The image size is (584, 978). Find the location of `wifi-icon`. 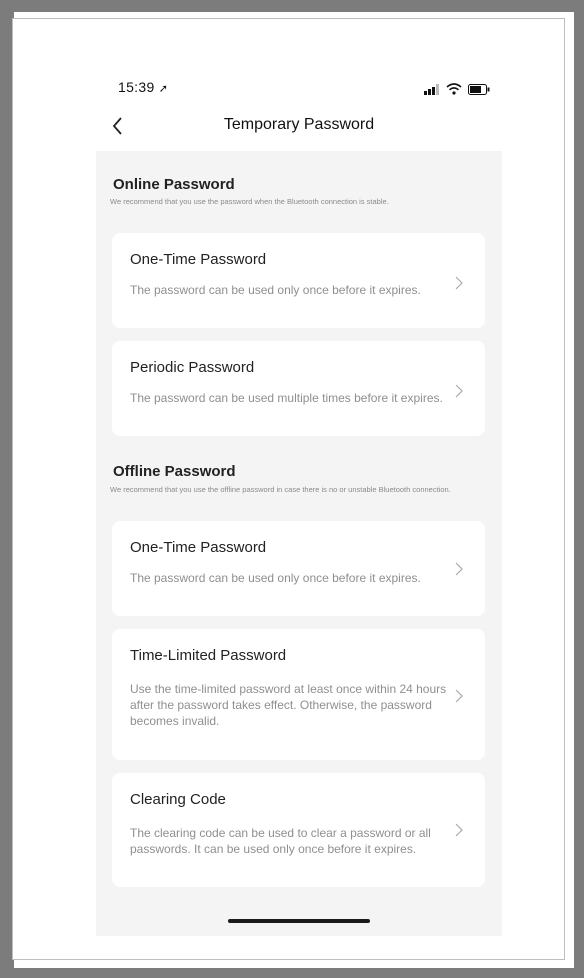

wifi-icon is located at coordinates (454, 89).